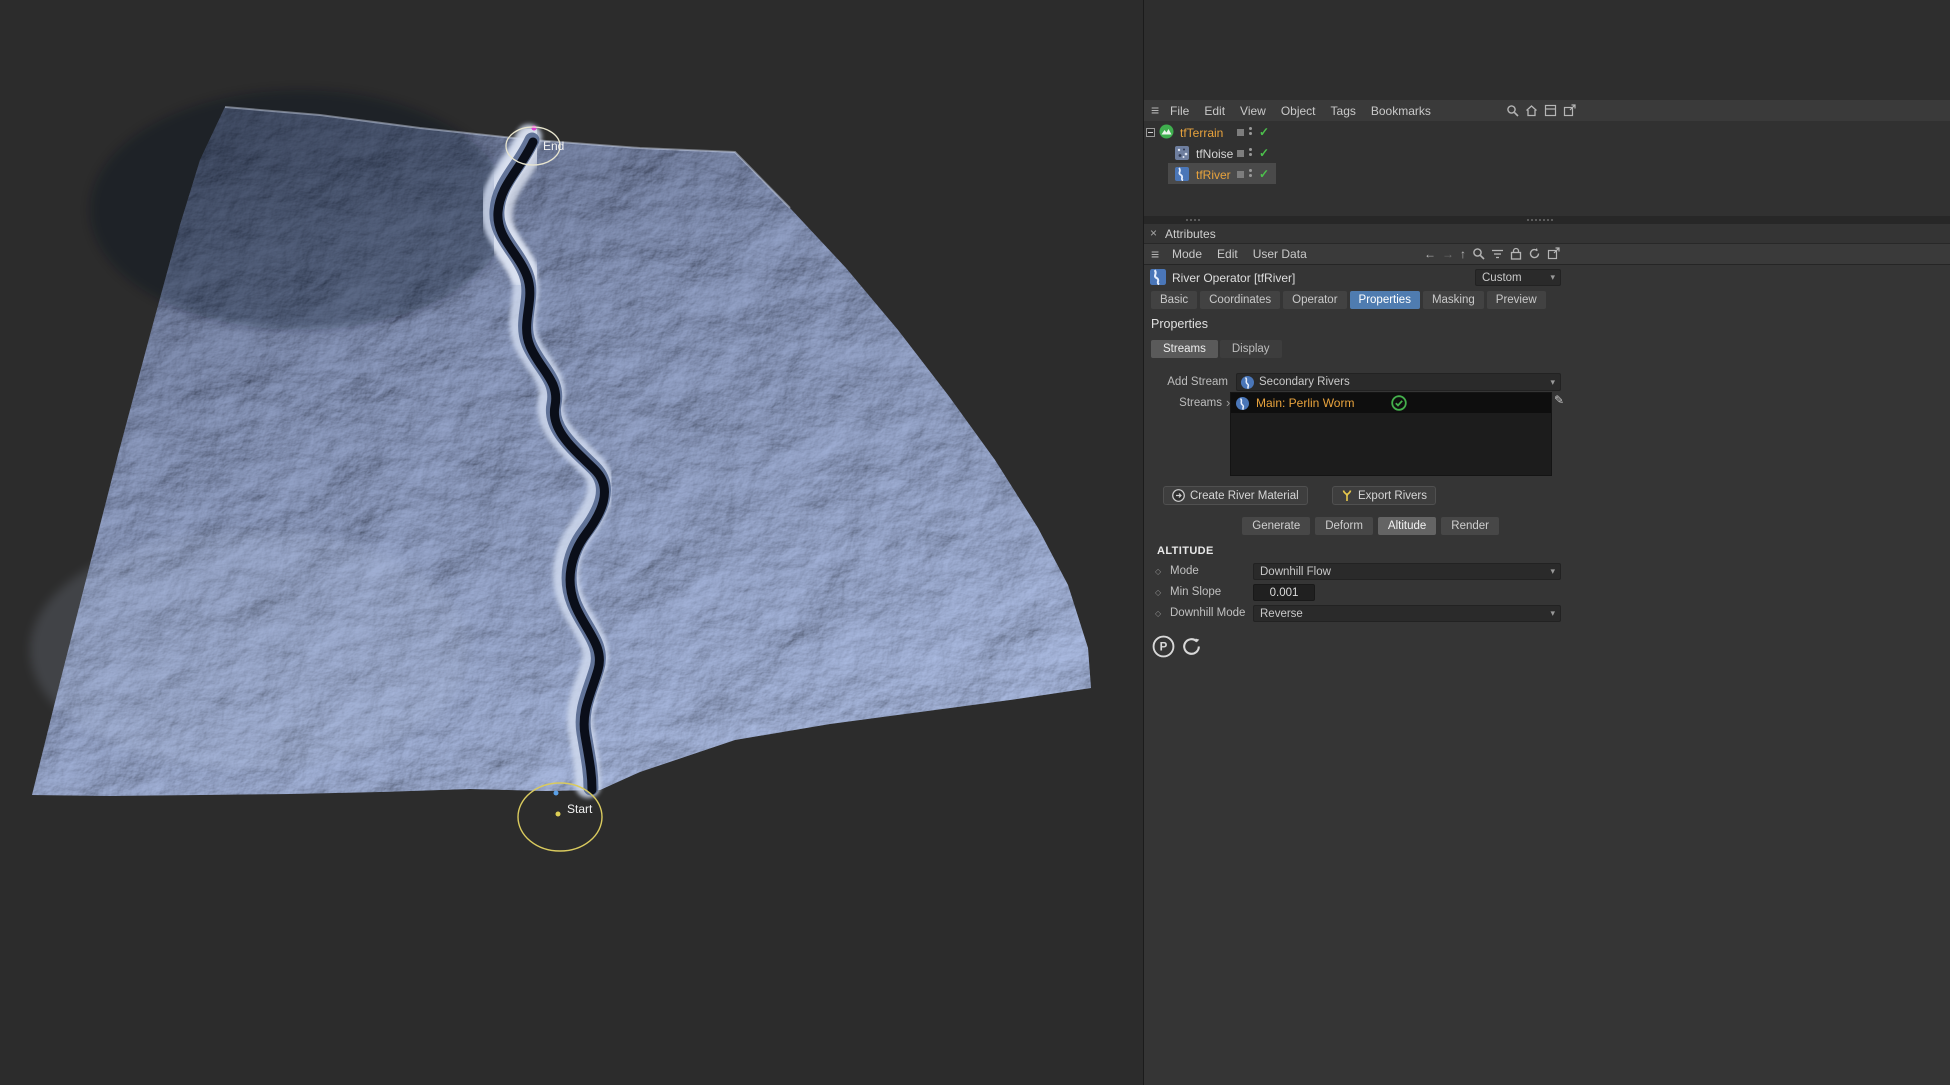  What do you see at coordinates (1407, 613) in the screenshot?
I see `downhill-mode-dropdown: Reverse ▾` at bounding box center [1407, 613].